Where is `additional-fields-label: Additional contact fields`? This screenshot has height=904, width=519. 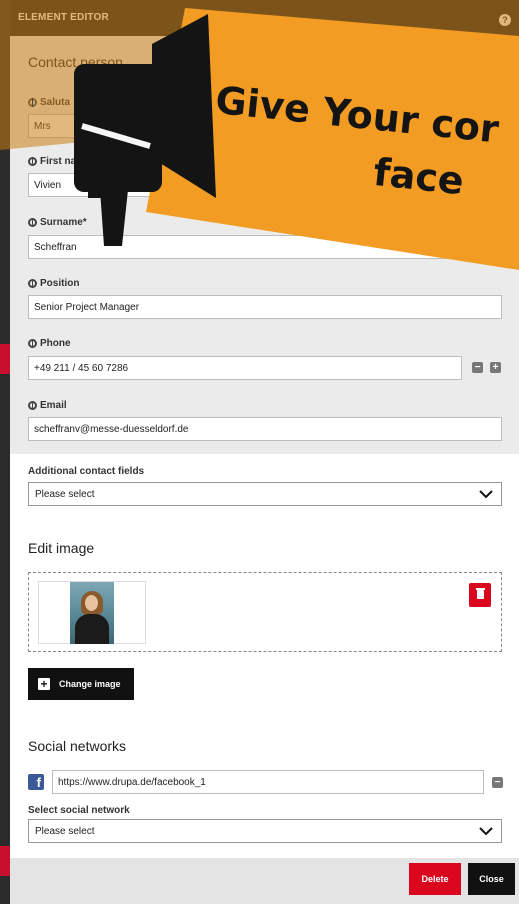 additional-fields-label: Additional contact fields is located at coordinates (86, 471).